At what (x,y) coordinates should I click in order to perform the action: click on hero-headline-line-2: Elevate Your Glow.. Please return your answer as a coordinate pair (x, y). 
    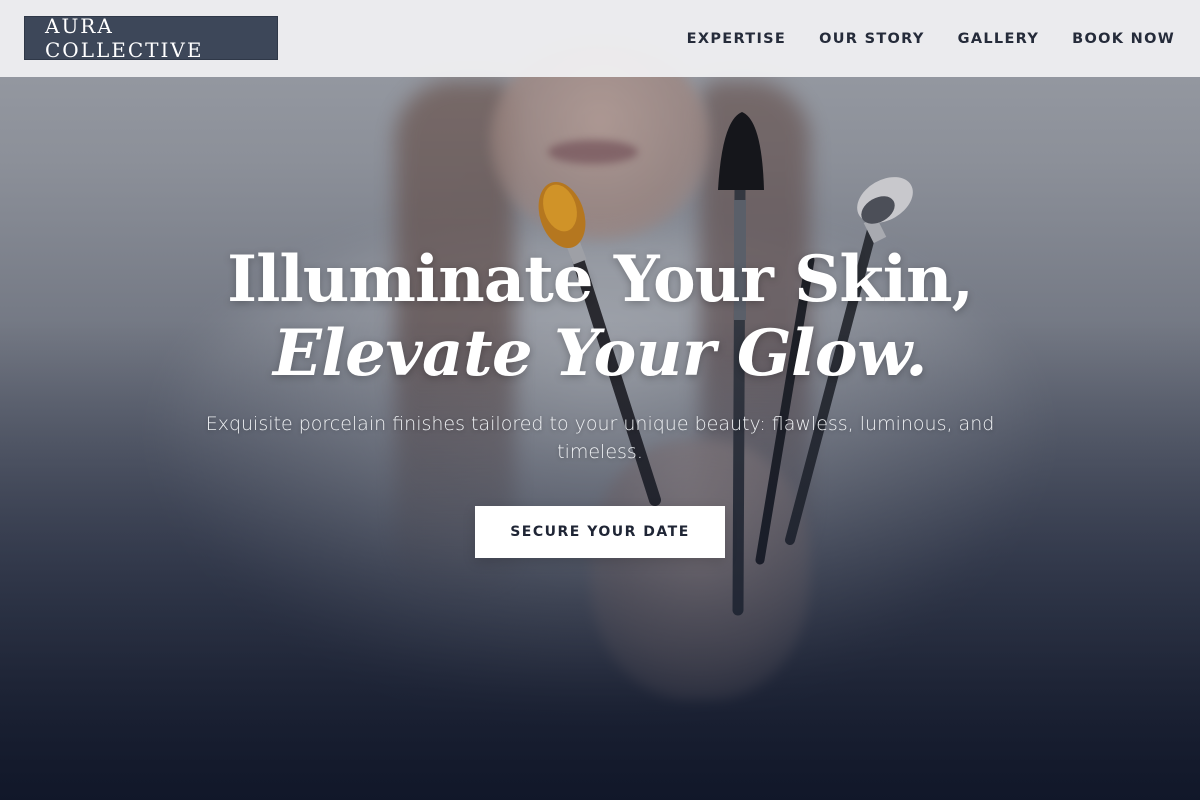
    Looking at the image, I should click on (600, 353).